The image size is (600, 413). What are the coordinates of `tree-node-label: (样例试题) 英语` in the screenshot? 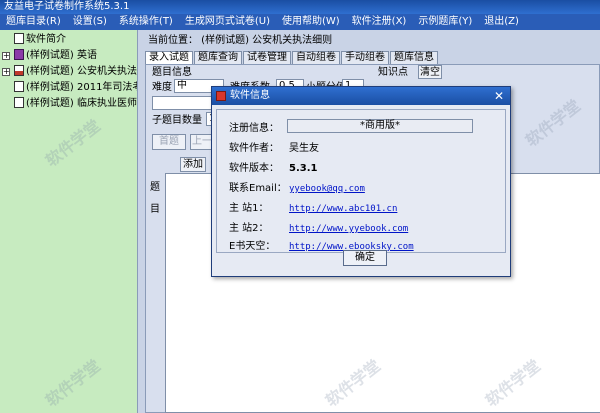 It's located at (61, 55).